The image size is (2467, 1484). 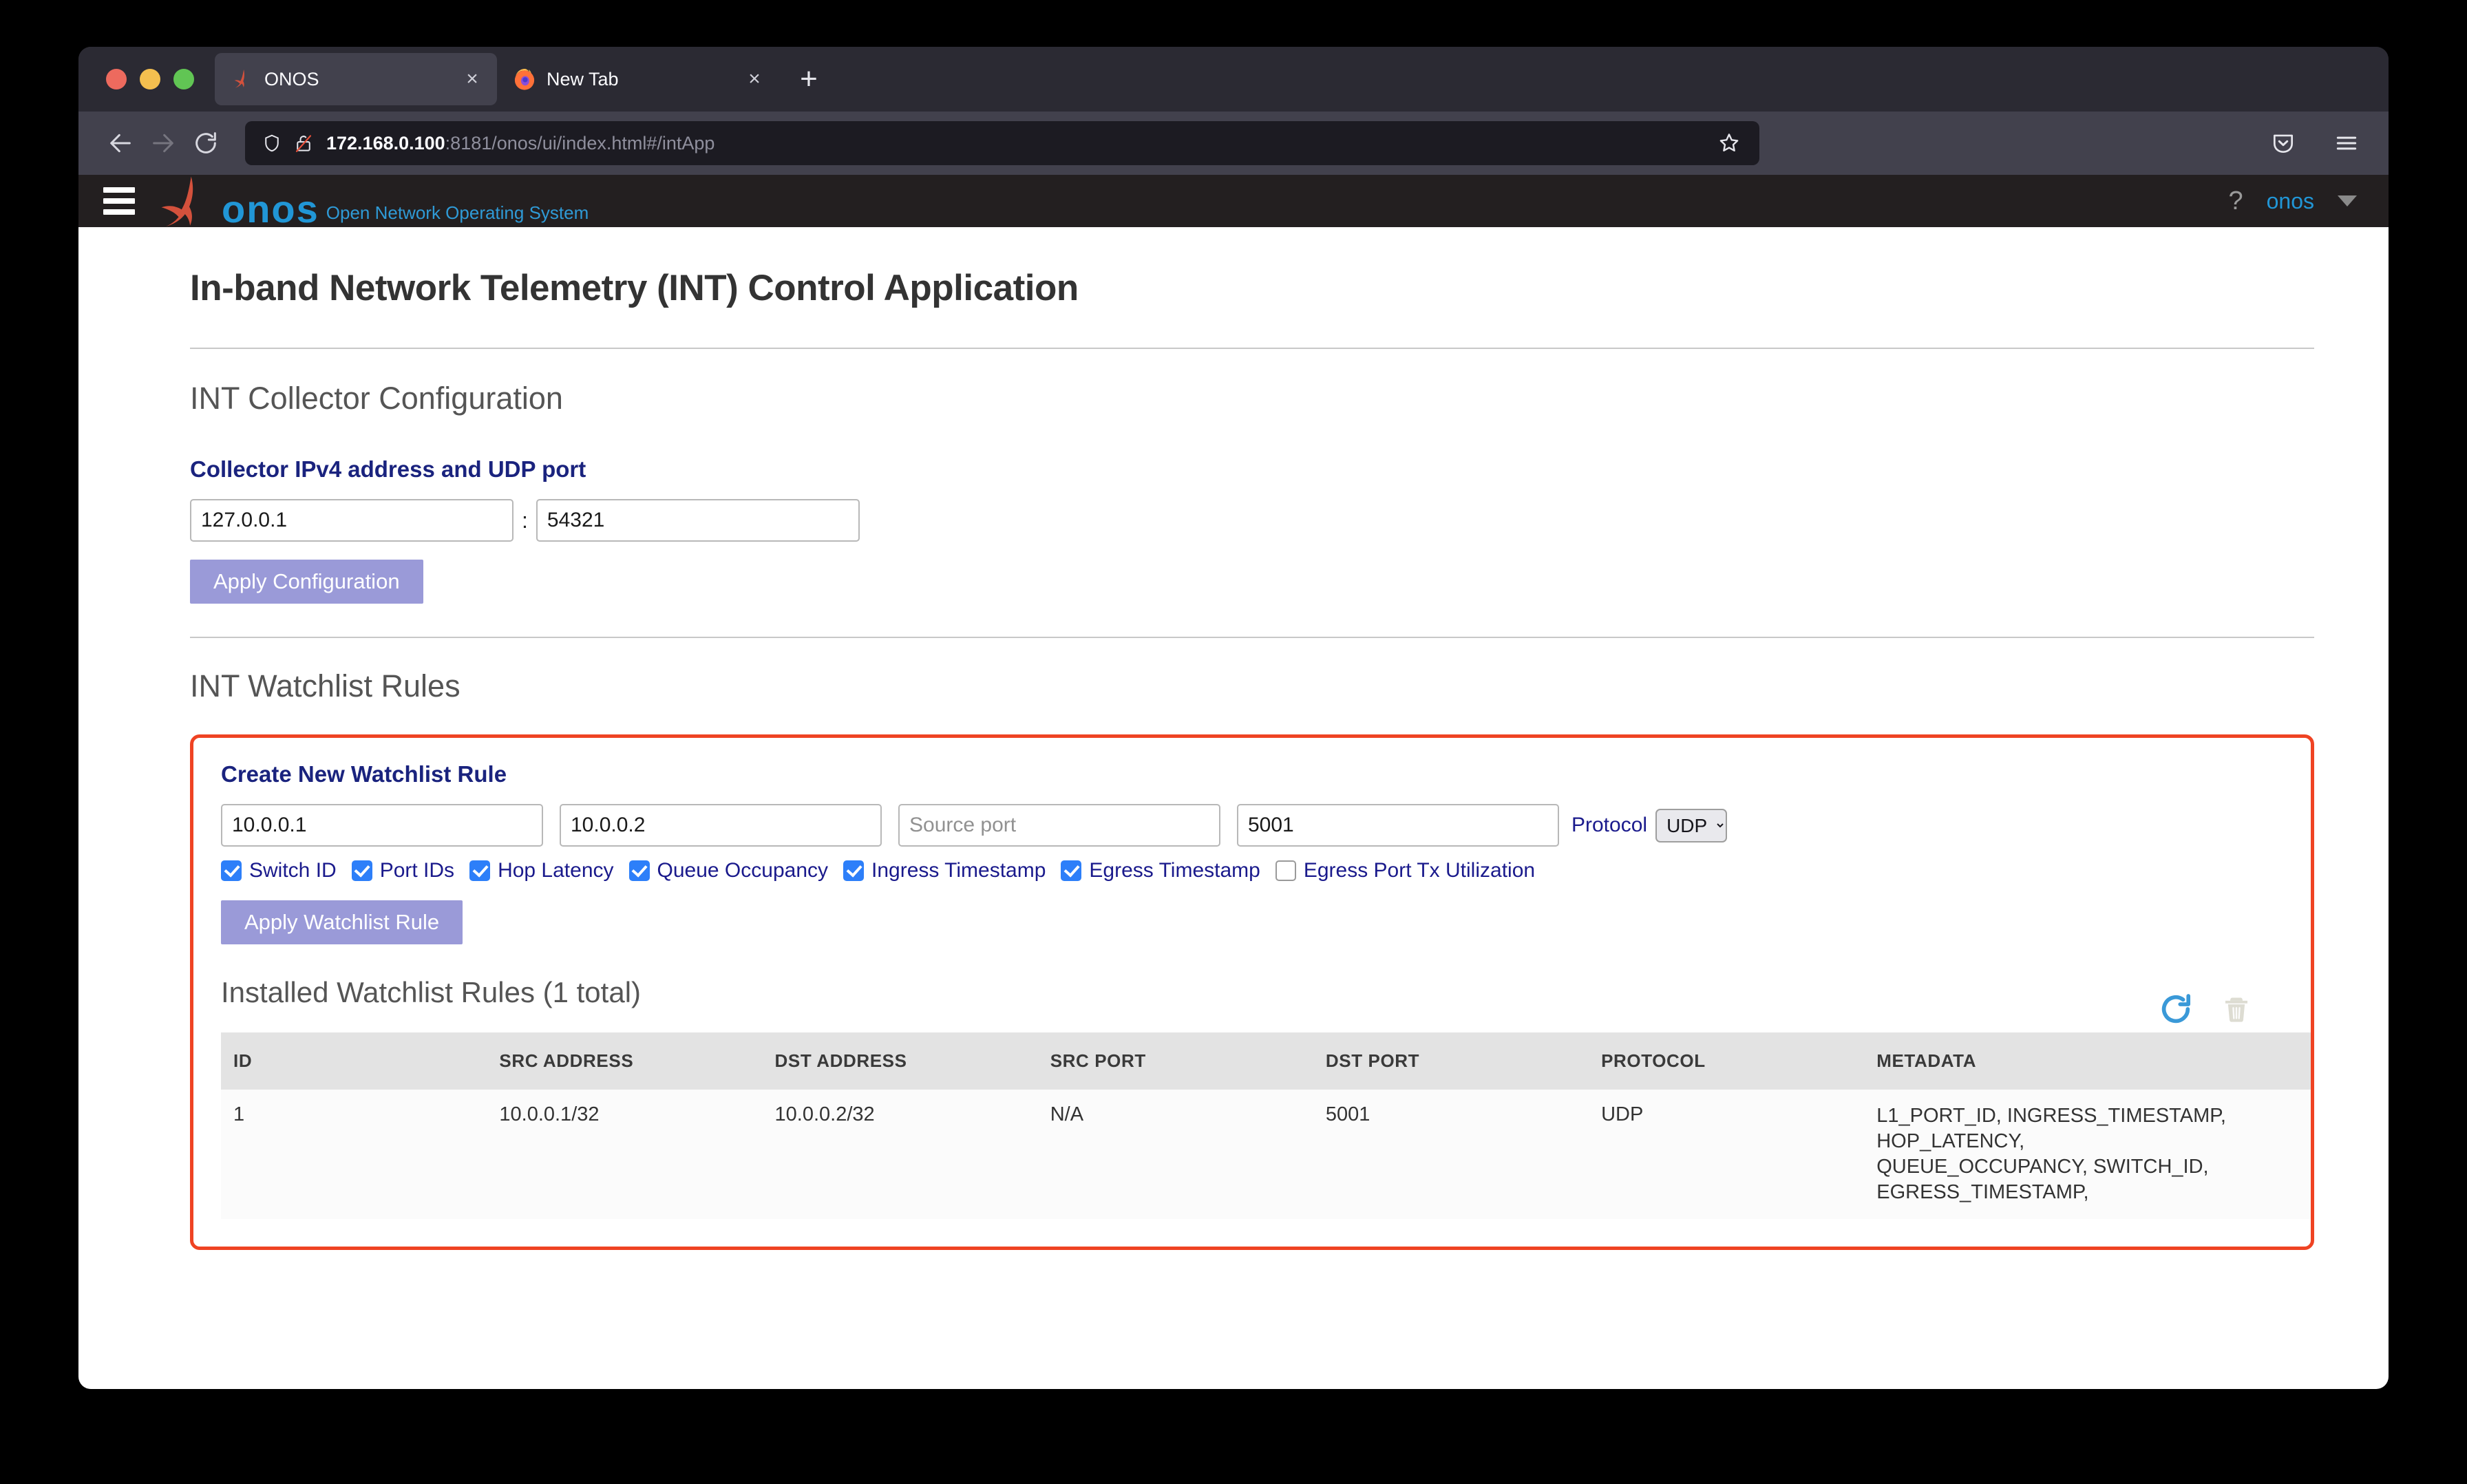 I want to click on column-header-src-port: SRC PORT, so click(x=1175, y=1061).